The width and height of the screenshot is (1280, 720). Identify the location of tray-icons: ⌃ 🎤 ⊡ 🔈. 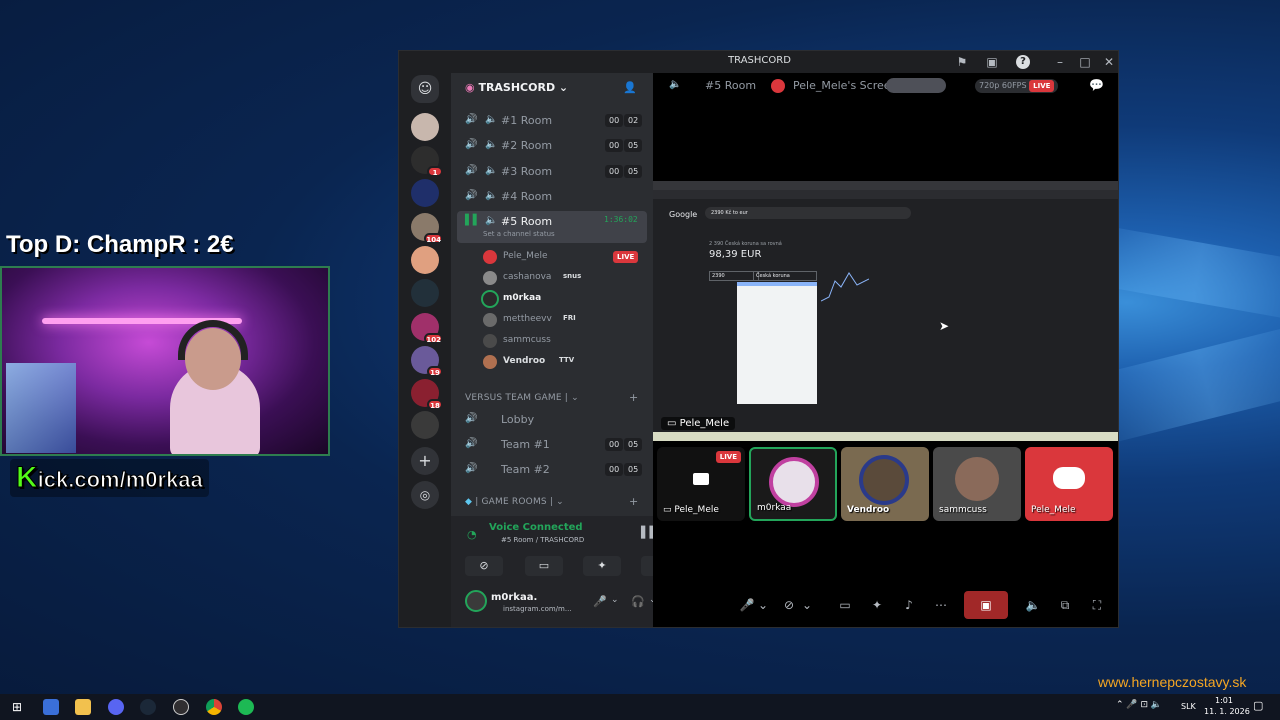
(1139, 705).